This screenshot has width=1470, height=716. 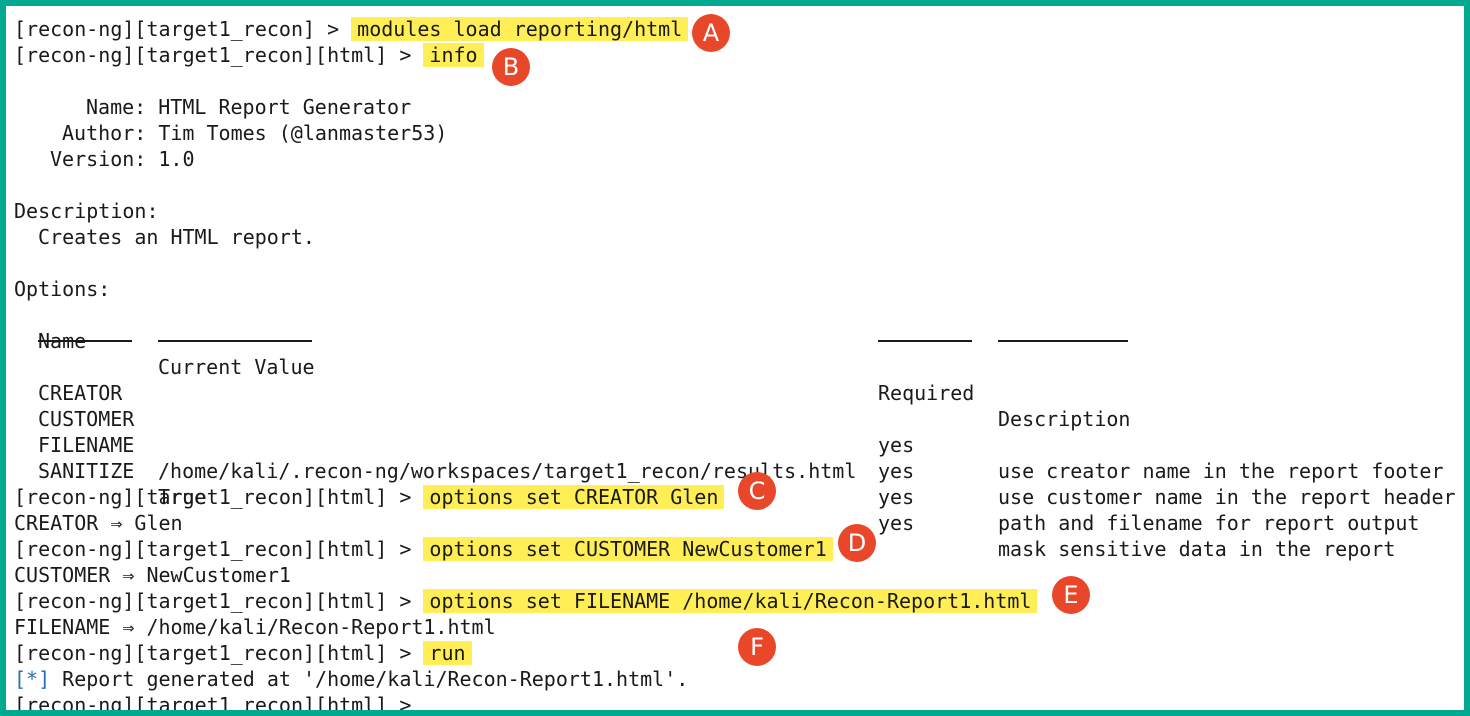 I want to click on callout-badge-a: A, so click(x=711, y=33).